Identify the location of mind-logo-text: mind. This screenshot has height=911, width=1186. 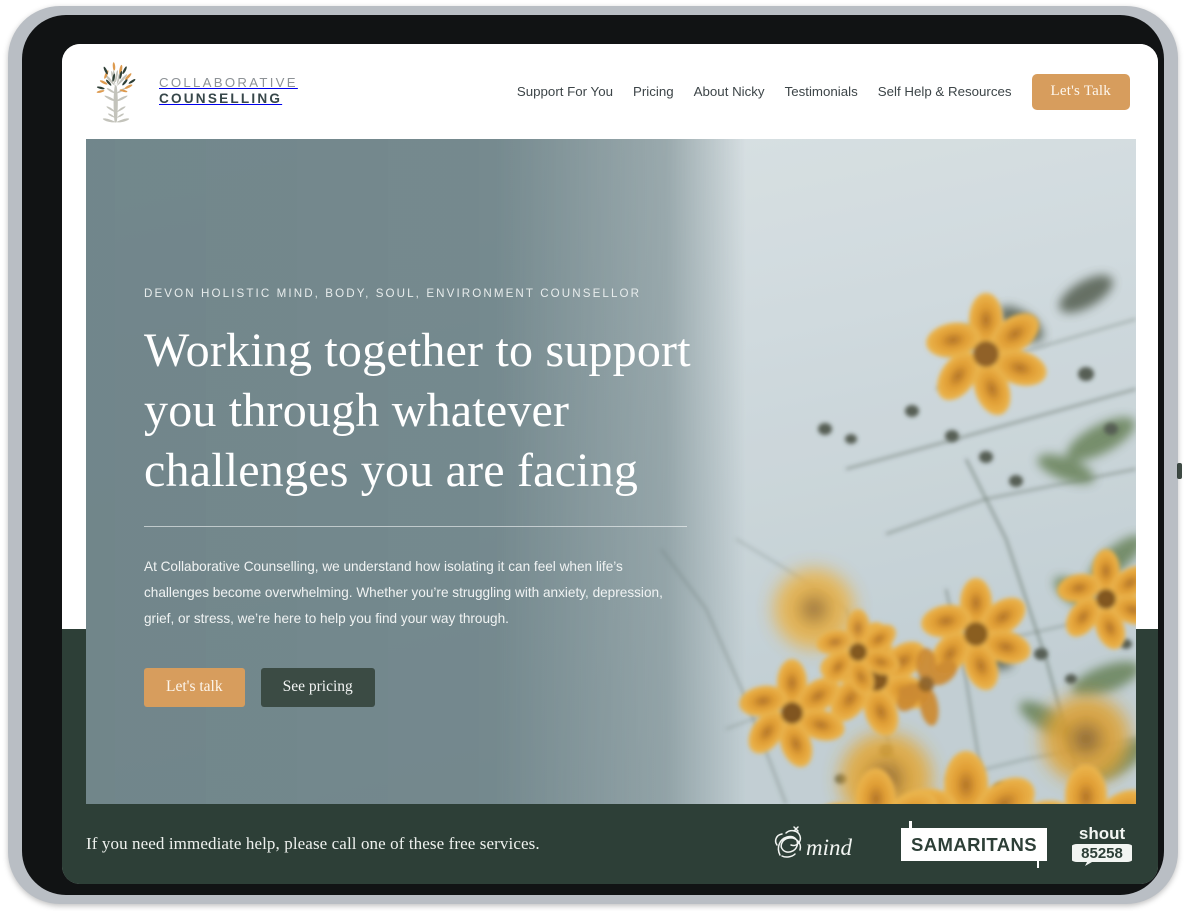
(829, 847).